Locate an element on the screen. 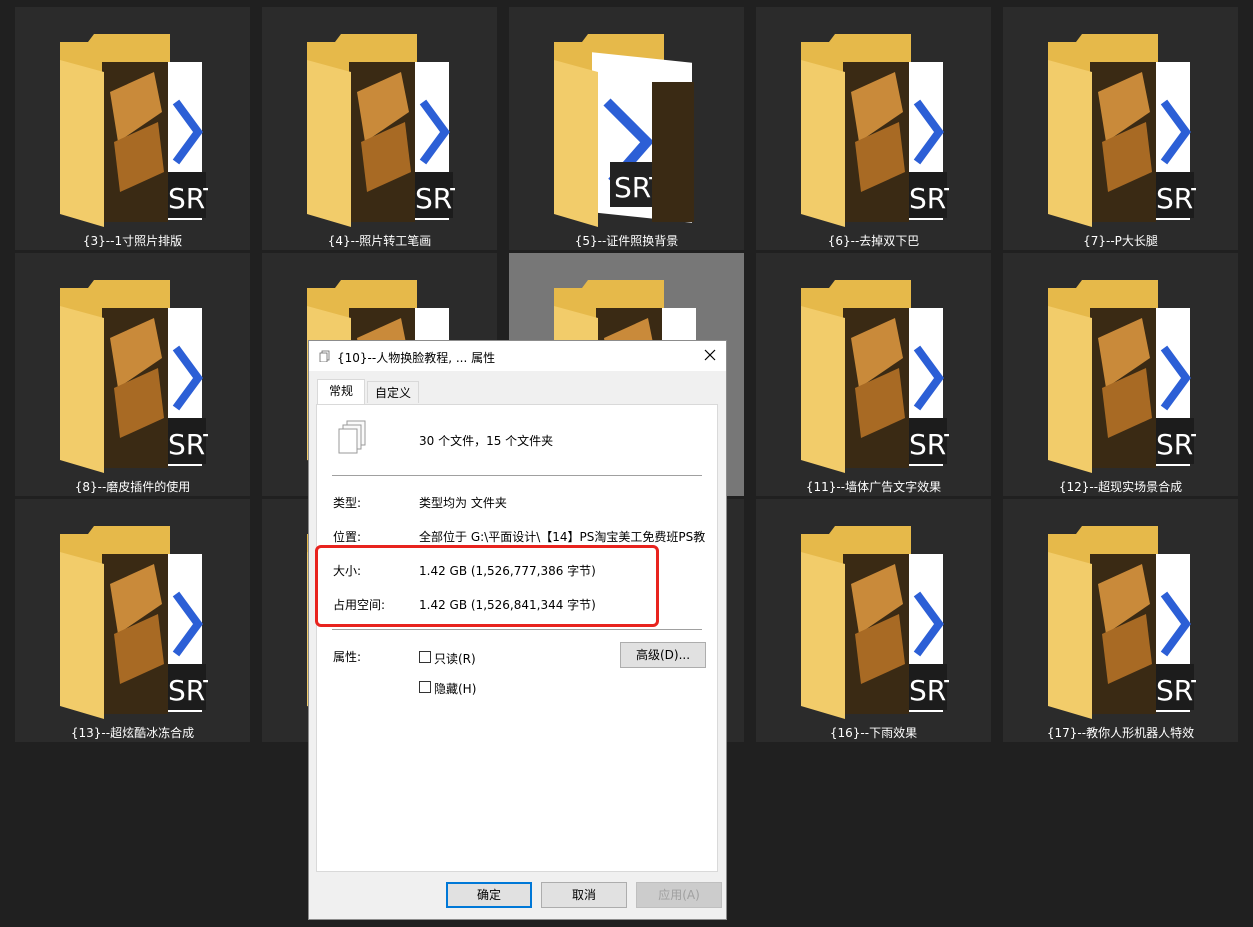  folder-item: SRT {8}--磨皮插件的使用 is located at coordinates (132, 374).